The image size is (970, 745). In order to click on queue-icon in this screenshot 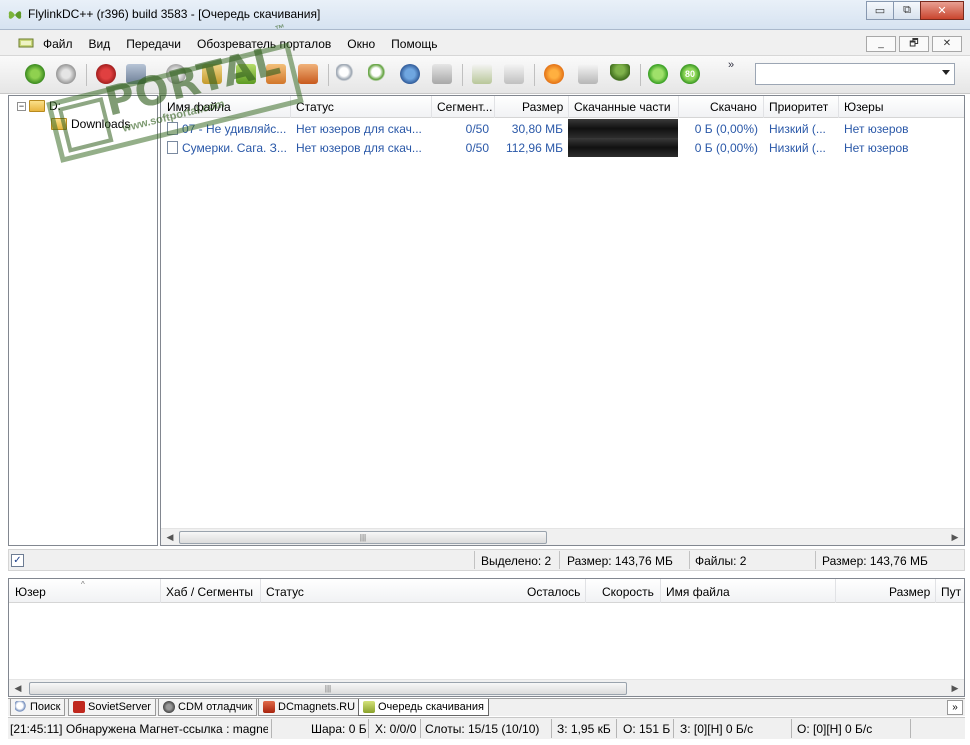, I will do `click(276, 74)`.